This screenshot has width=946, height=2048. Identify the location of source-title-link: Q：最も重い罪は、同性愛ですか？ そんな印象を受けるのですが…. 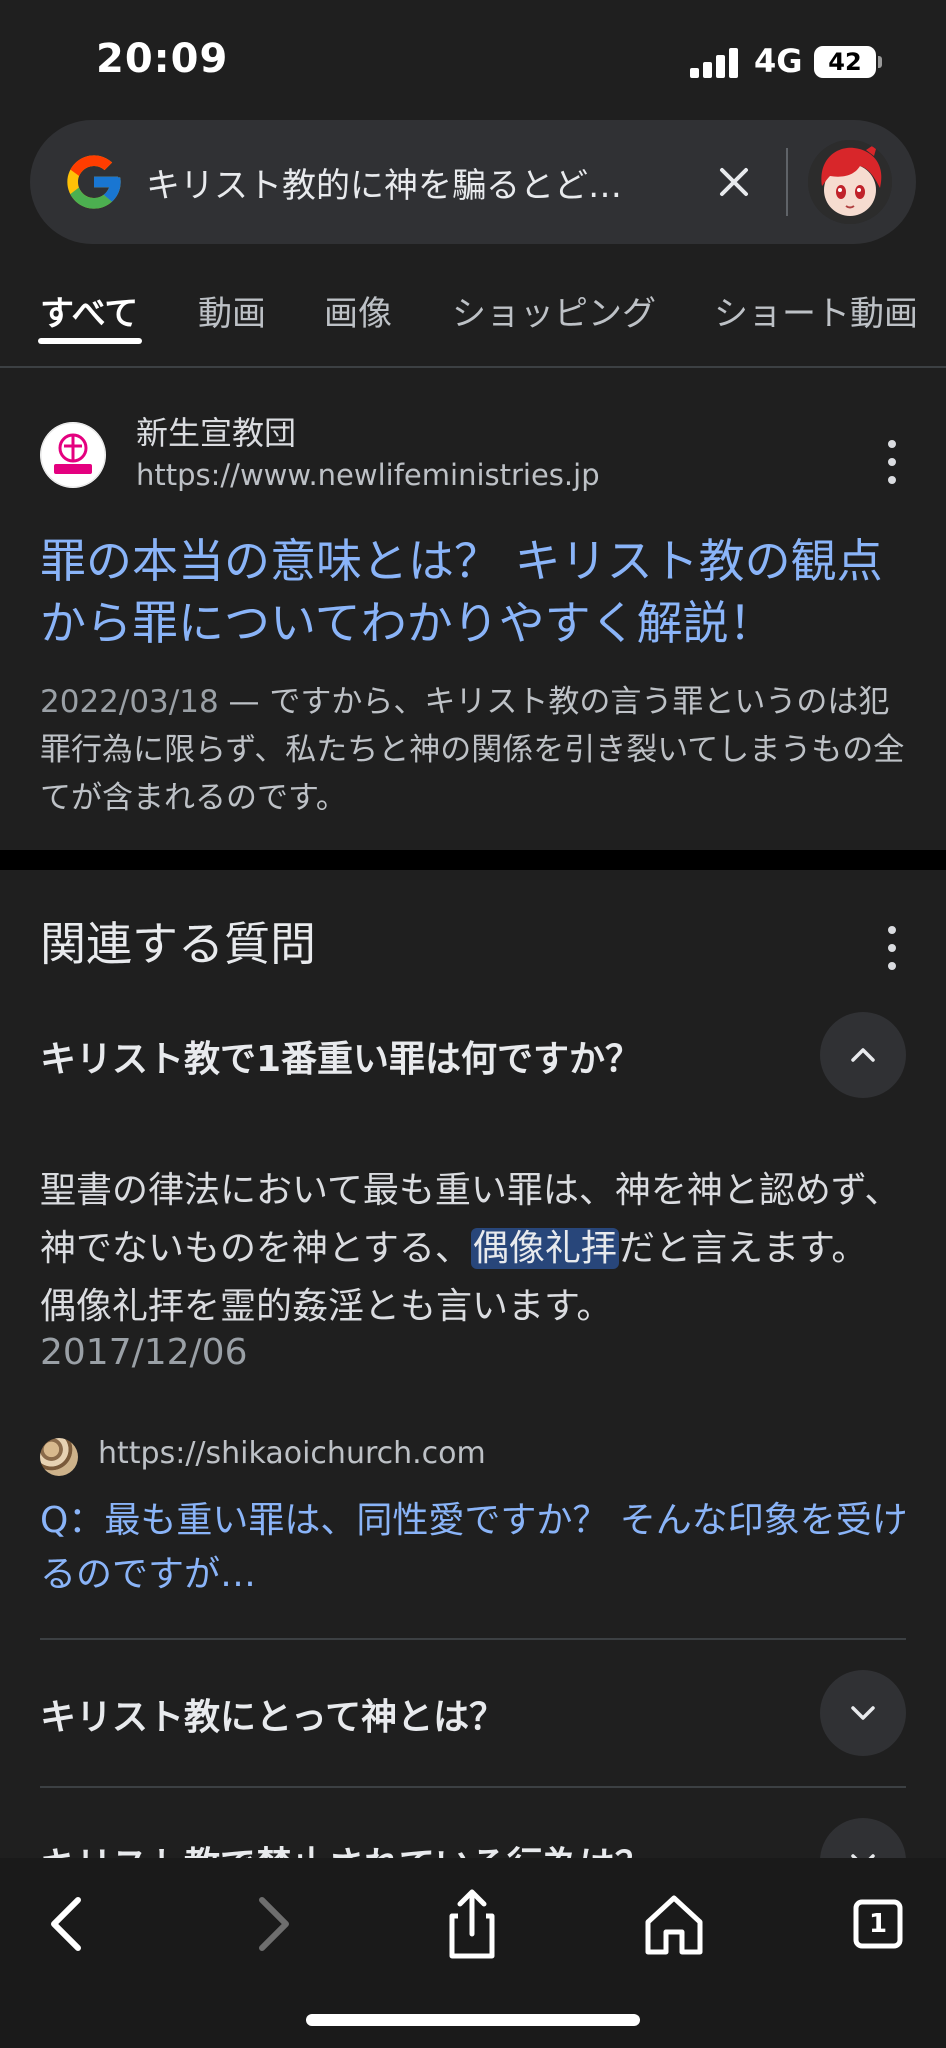
(475, 1548).